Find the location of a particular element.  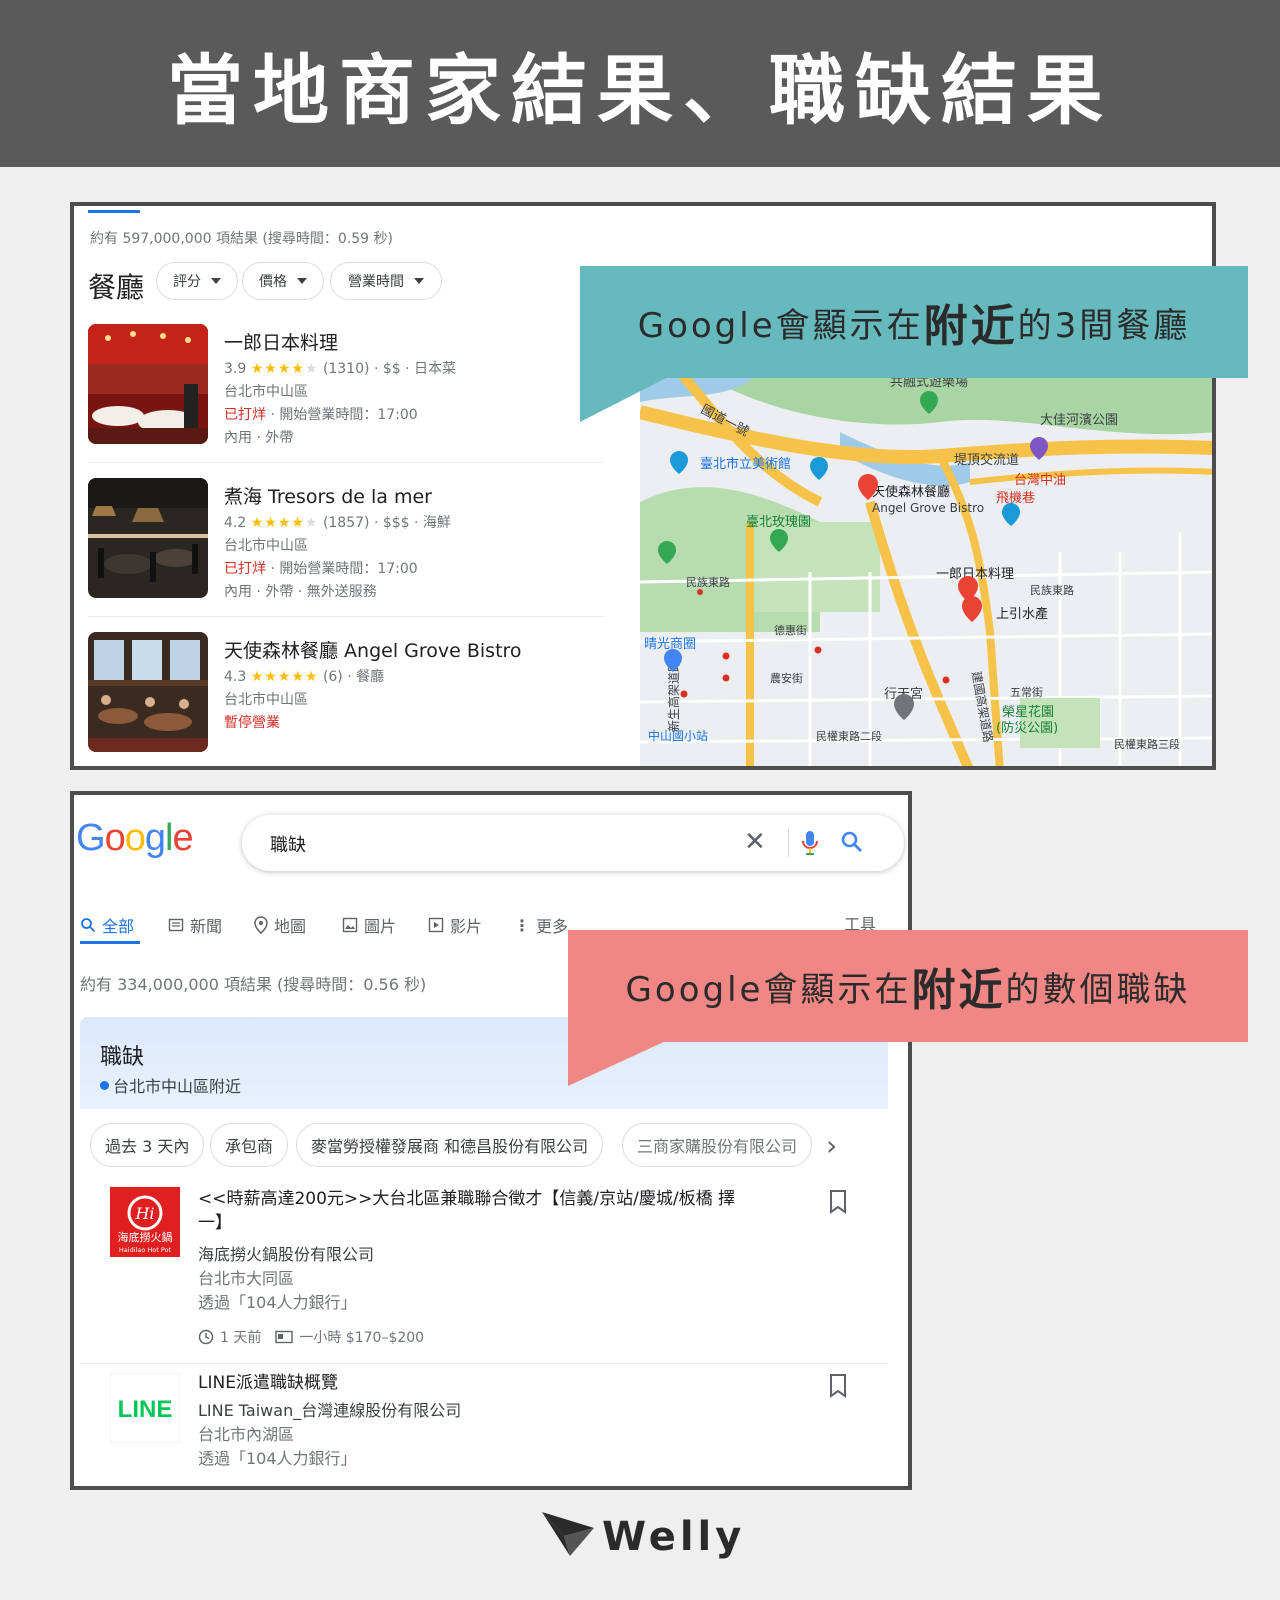

jobs-widget-location: 台北市中山區附近 is located at coordinates (170, 1085).